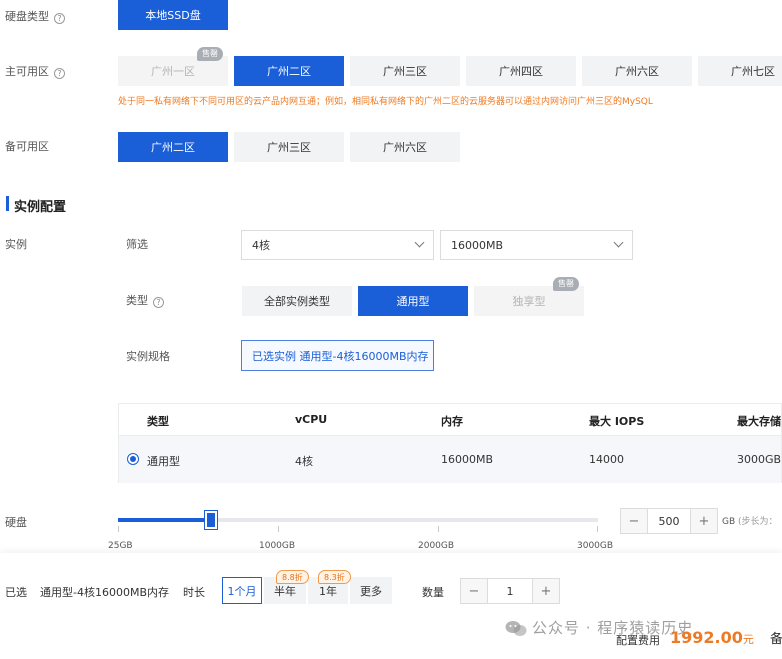 The image size is (782, 659). What do you see at coordinates (27, 146) in the screenshot?
I see `backup-zone-label: 备可用区` at bounding box center [27, 146].